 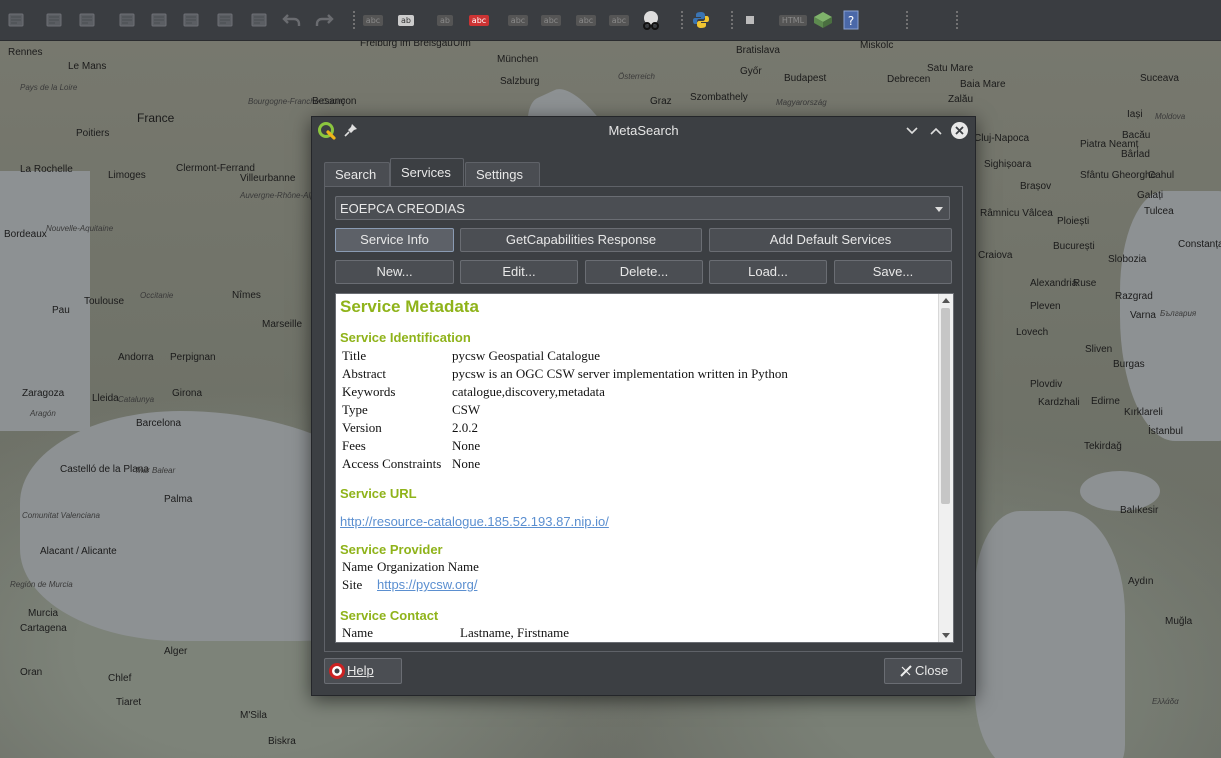 I want to click on cut-features-icon-glyph, so click(x=191, y=20).